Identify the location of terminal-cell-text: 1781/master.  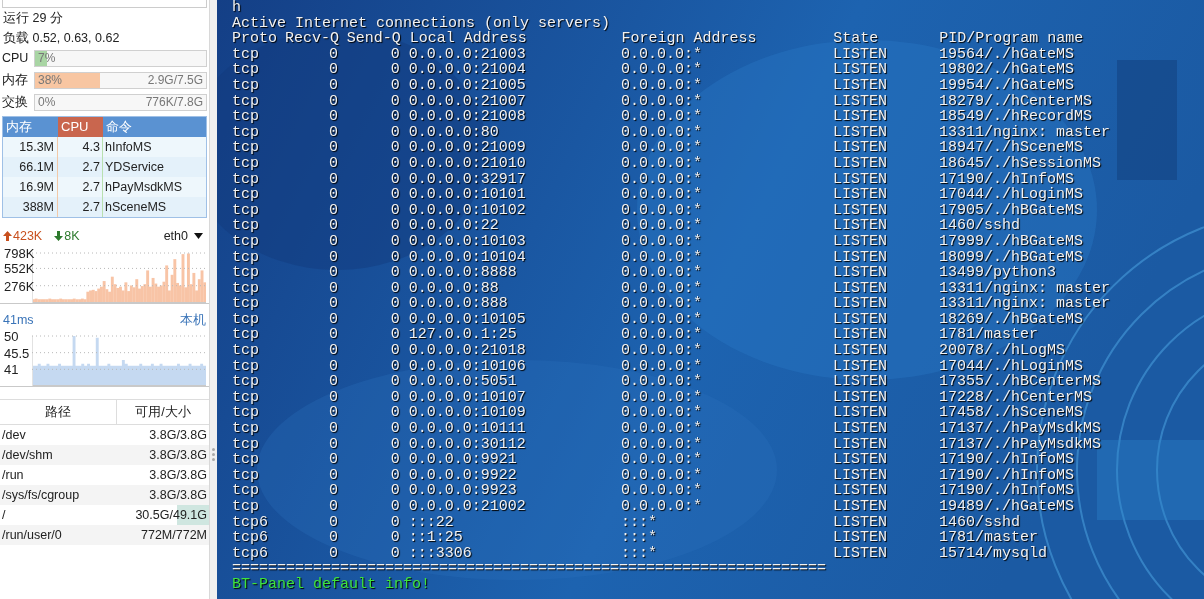
(988, 335).